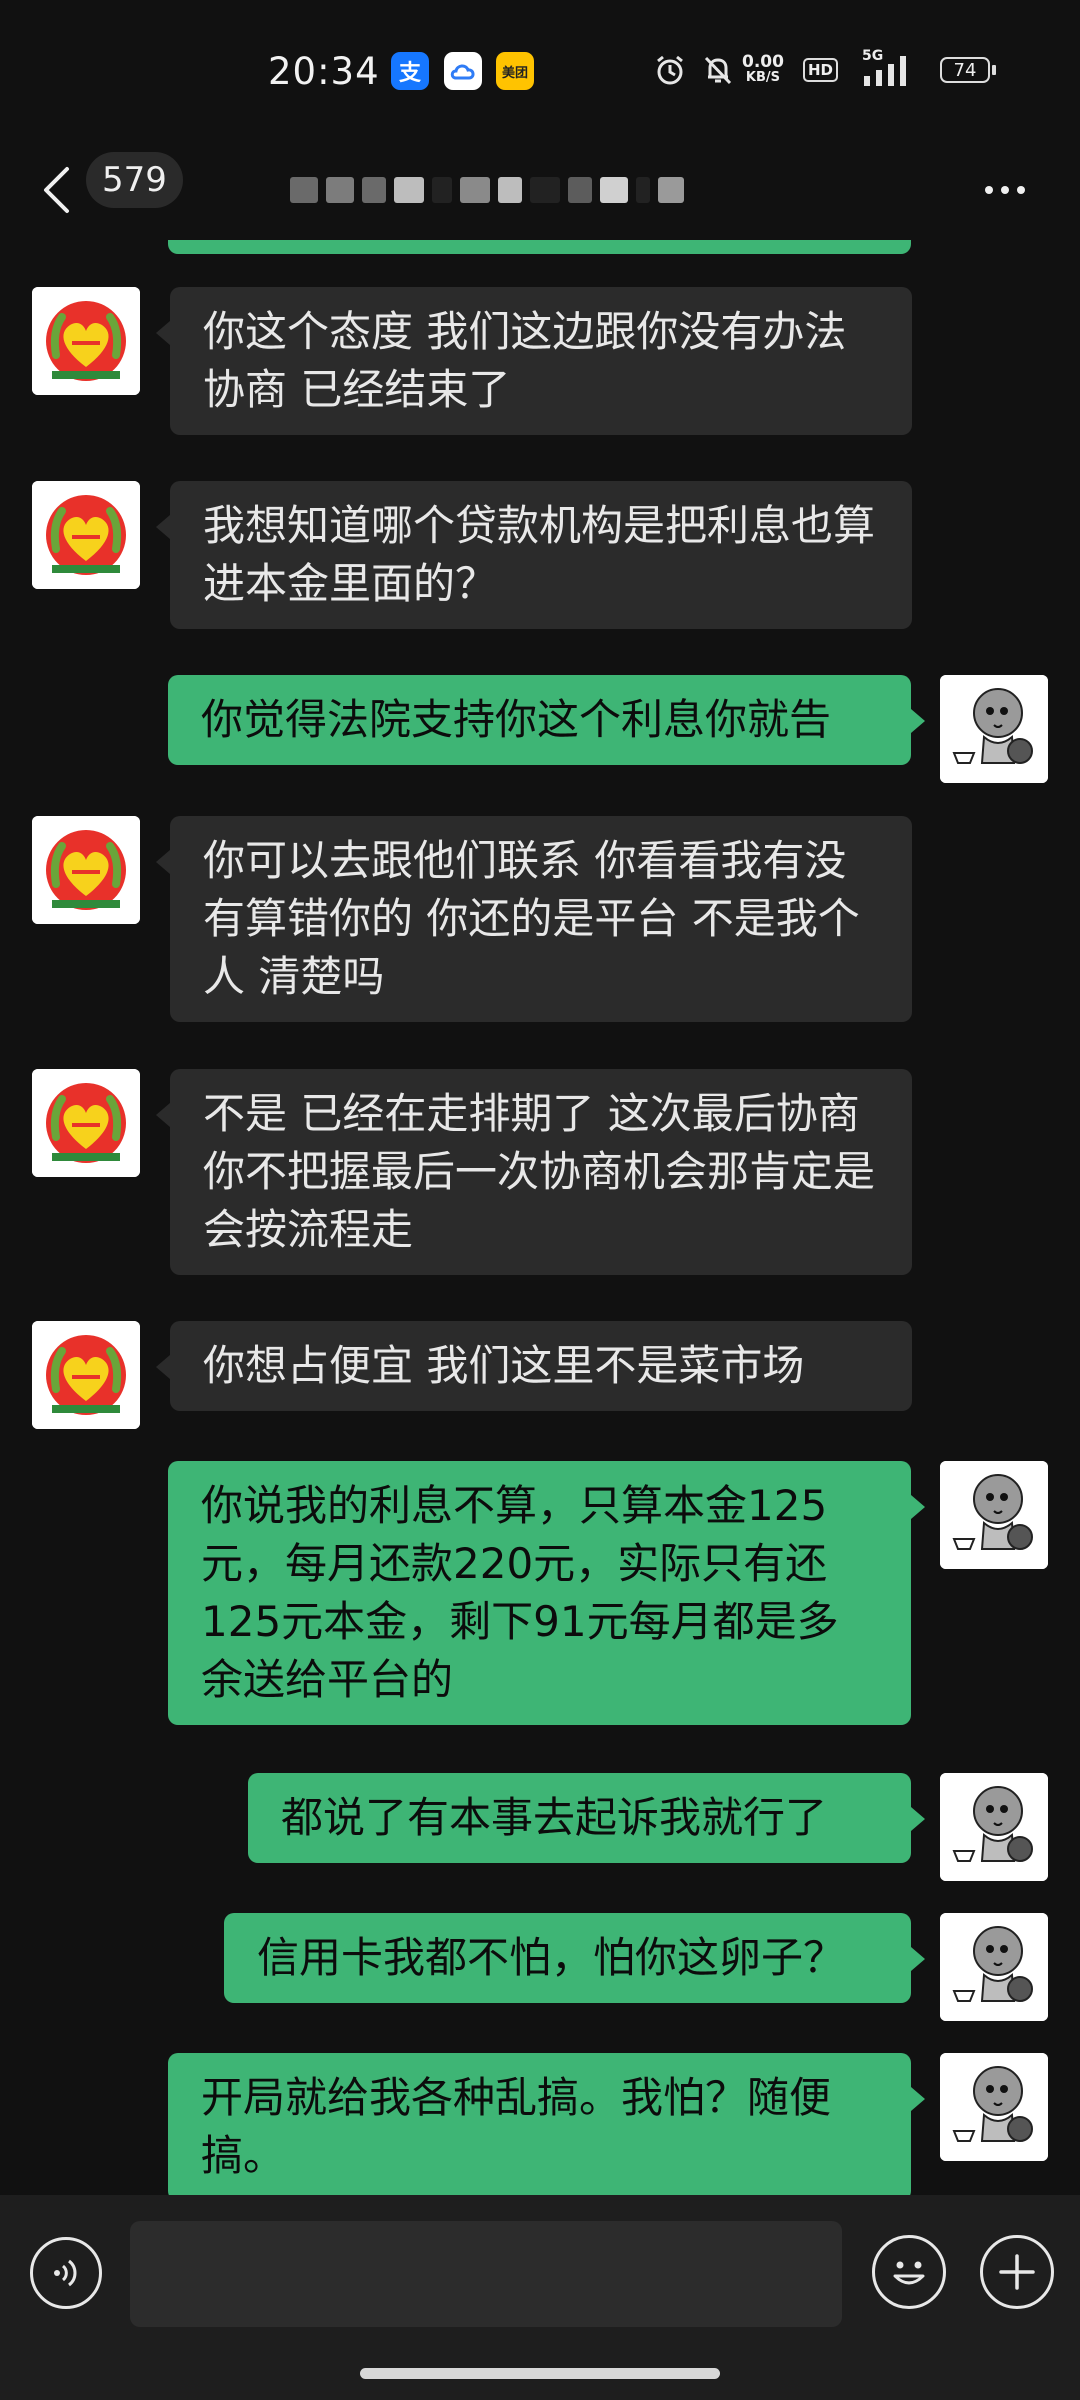 The width and height of the screenshot is (1080, 2400). Describe the element at coordinates (718, 70) in the screenshot. I see `mute-bell-icon` at that location.